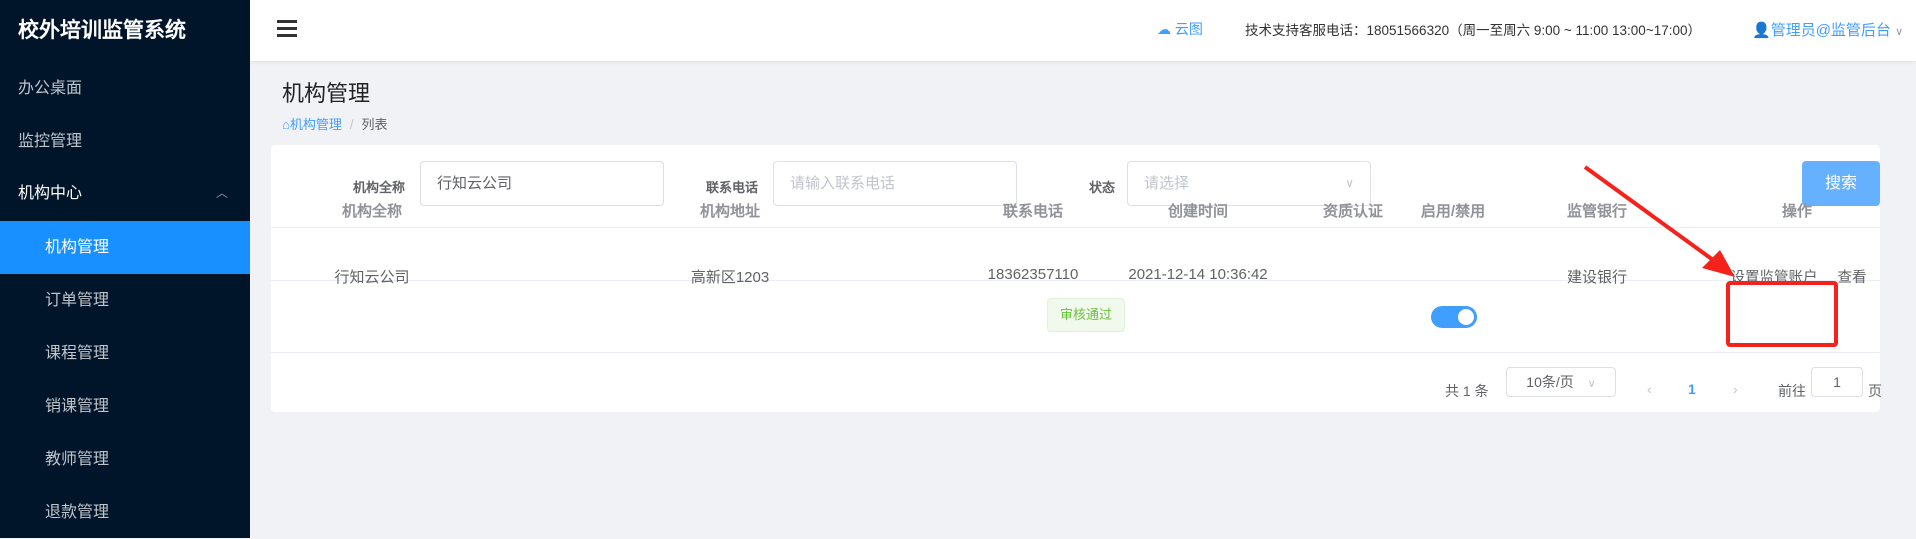  Describe the element at coordinates (1467, 391) in the screenshot. I see `total-count: 共 1 条` at that location.